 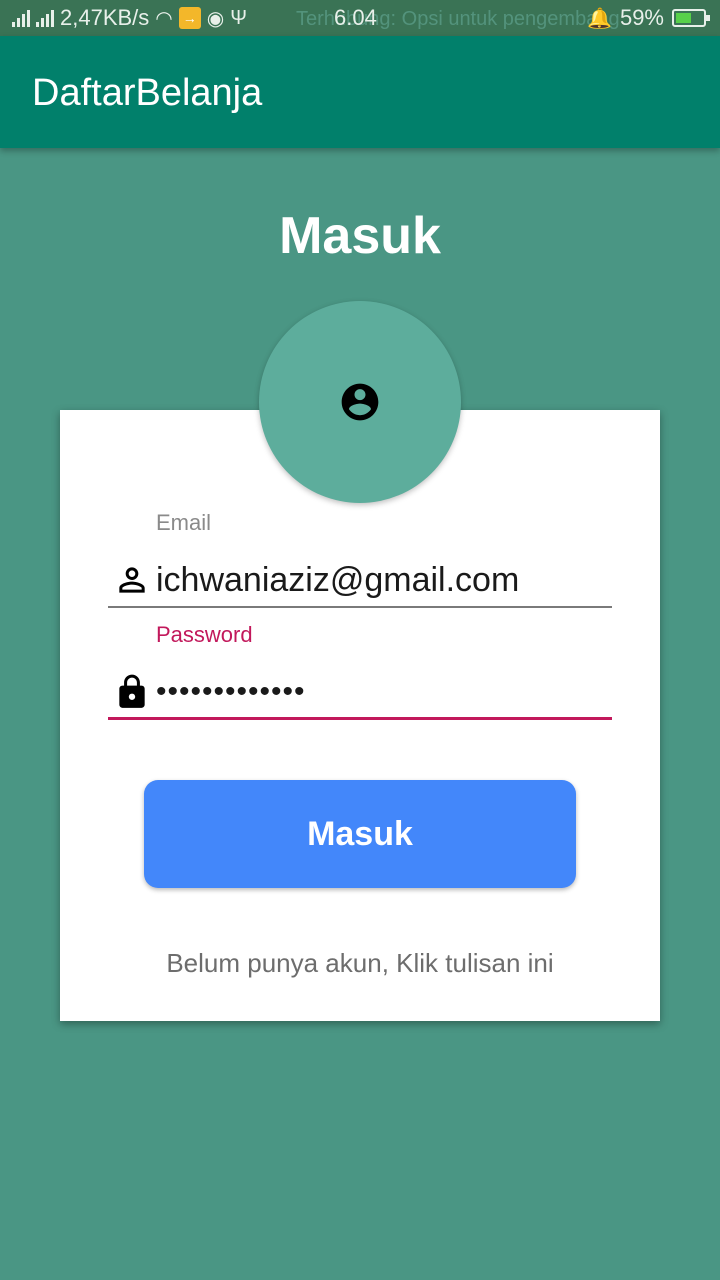 I want to click on password-field, so click(x=360, y=693).